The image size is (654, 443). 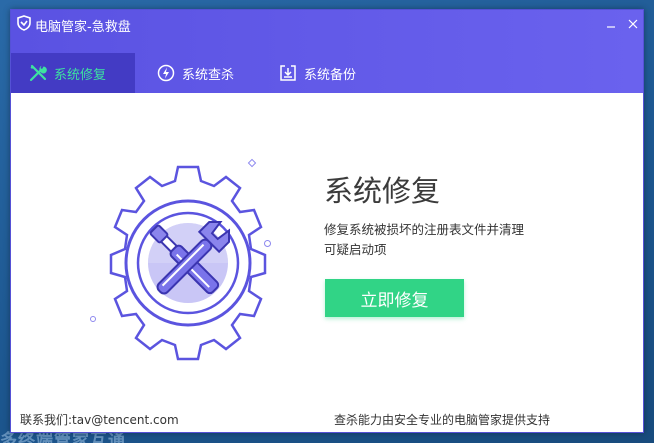 I want to click on tab-label: 系统备份, so click(x=330, y=75).